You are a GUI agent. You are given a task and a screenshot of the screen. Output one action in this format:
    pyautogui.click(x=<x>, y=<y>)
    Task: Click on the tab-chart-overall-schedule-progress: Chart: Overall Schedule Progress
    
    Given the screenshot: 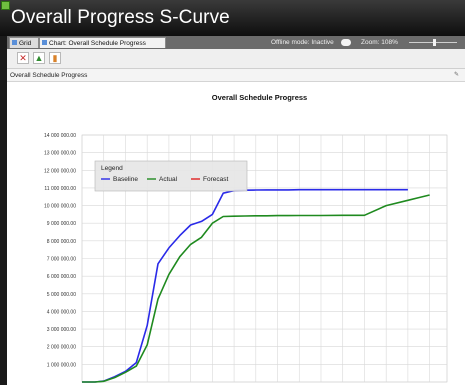 What is the action you would take?
    pyautogui.click(x=102, y=42)
    